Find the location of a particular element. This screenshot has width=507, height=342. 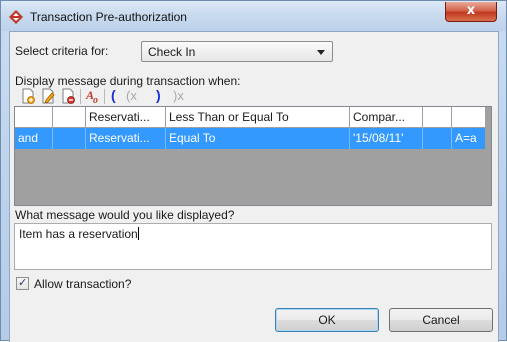

grid-cell-operator: Less Than or Equal To is located at coordinates (258, 117).